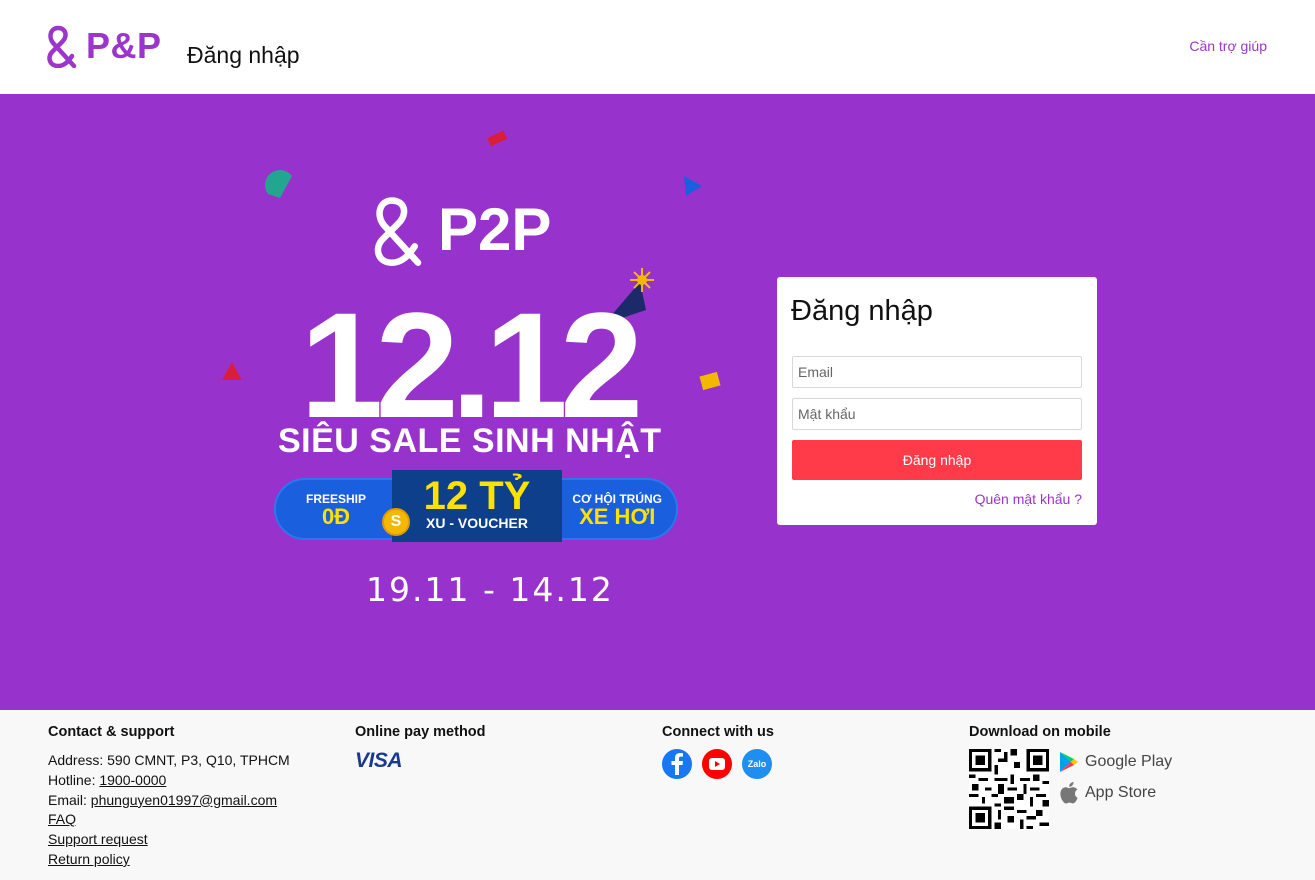  I want to click on big-date-text: 12.12, so click(471, 365).